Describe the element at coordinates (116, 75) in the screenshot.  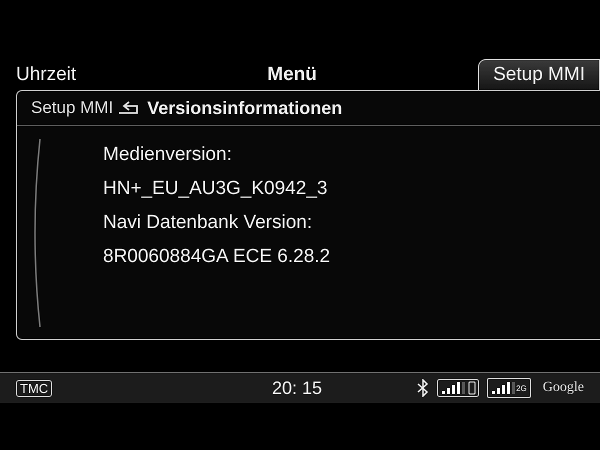
I see `tab: Uhrzeit` at that location.